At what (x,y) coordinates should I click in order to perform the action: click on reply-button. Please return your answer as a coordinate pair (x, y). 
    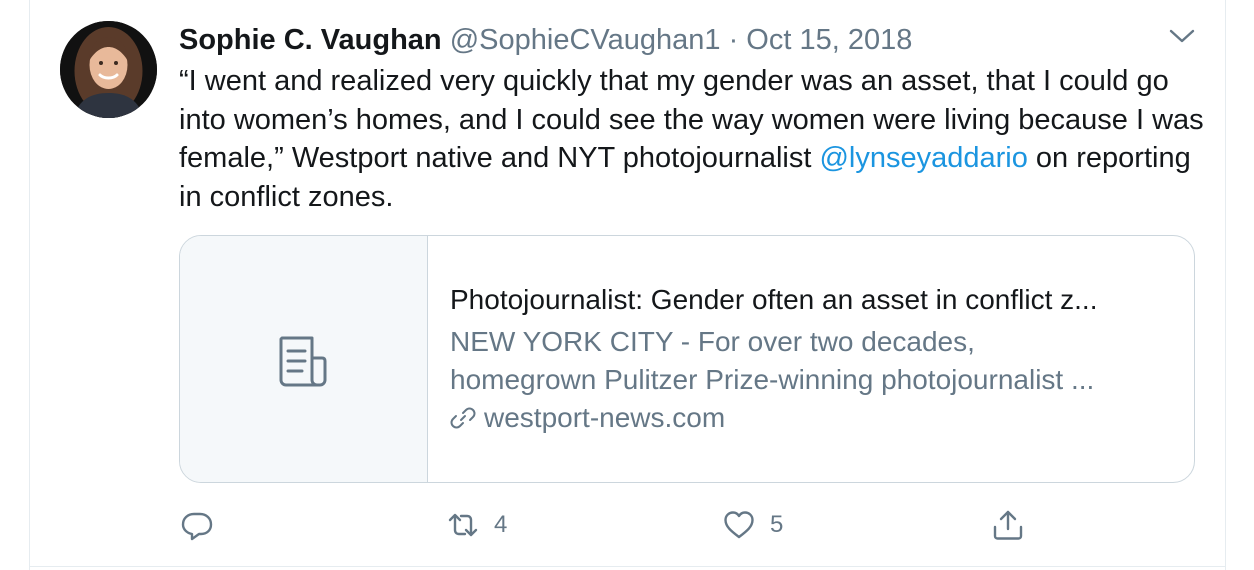
    Looking at the image, I should click on (197, 525).